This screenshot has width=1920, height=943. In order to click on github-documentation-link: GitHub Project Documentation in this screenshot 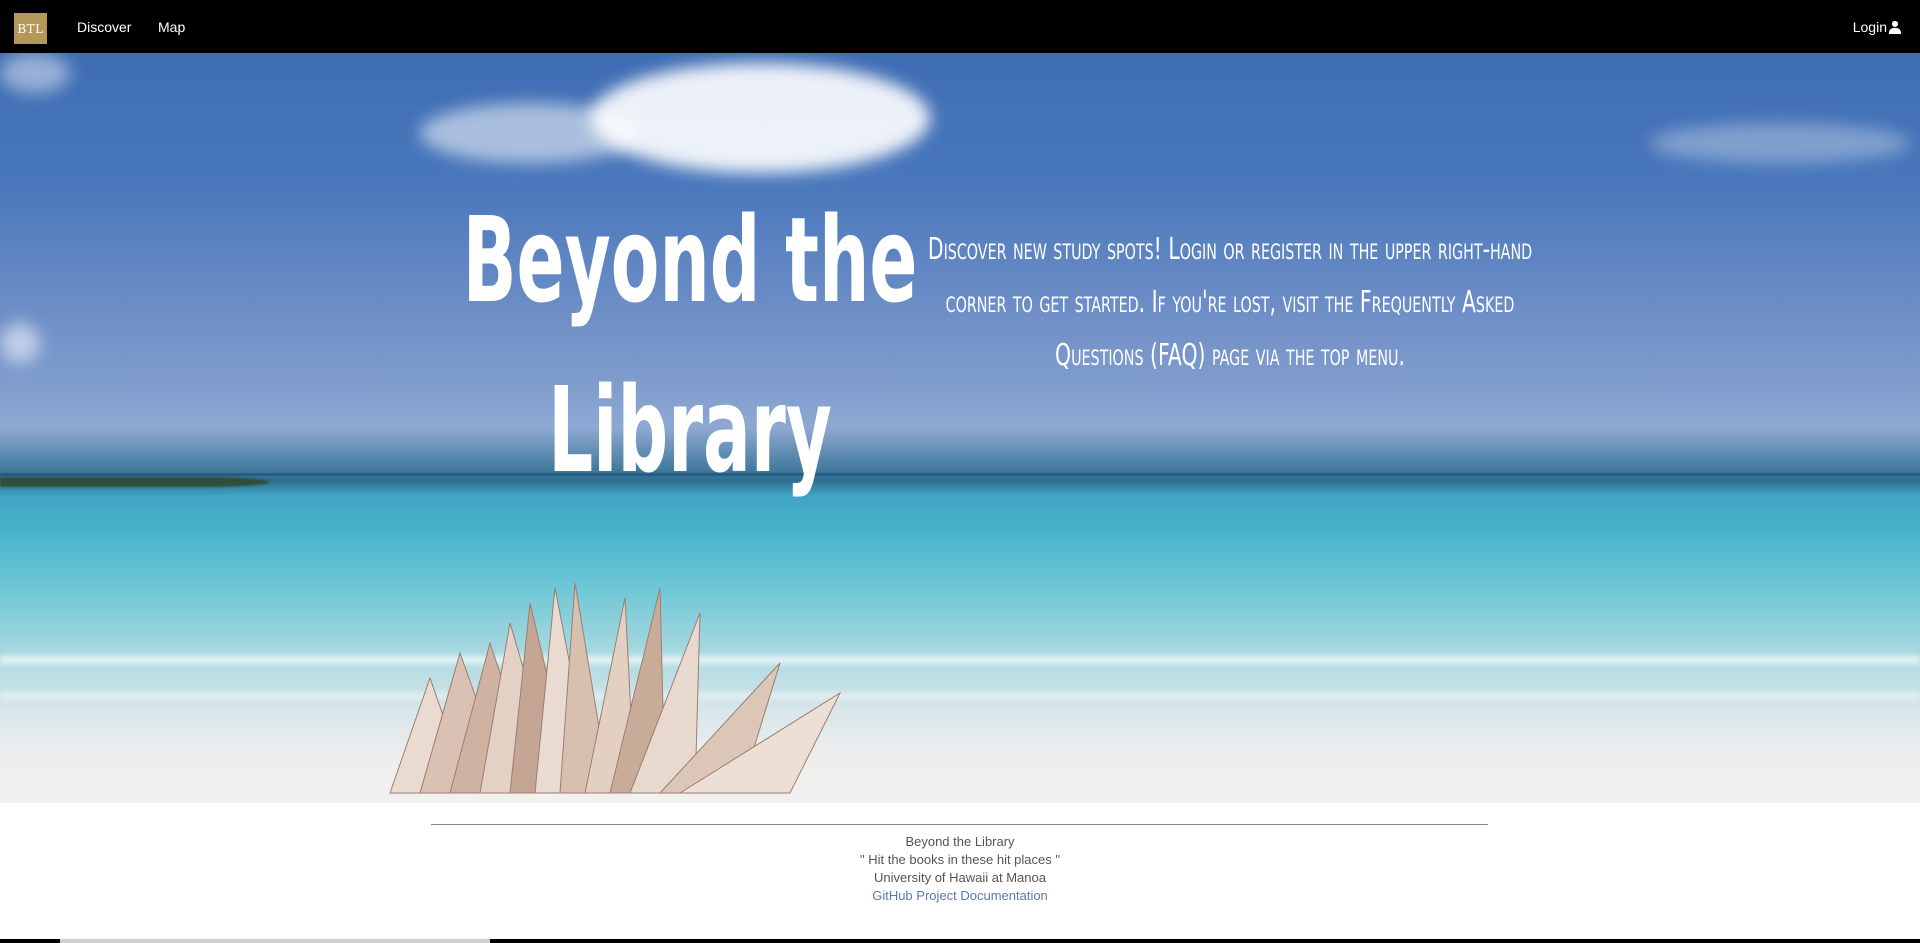, I will do `click(960, 895)`.